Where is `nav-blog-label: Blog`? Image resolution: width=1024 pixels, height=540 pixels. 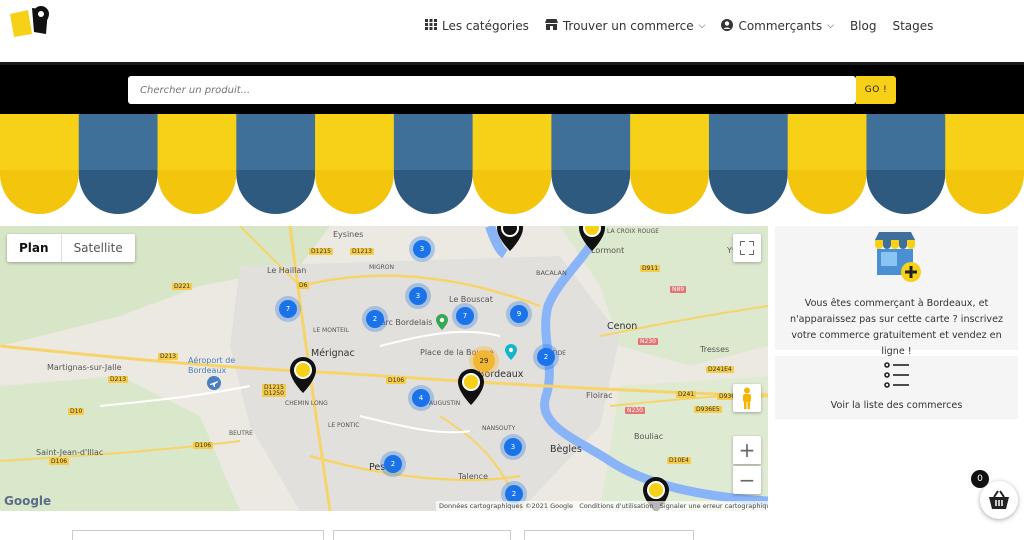 nav-blog-label: Blog is located at coordinates (863, 26).